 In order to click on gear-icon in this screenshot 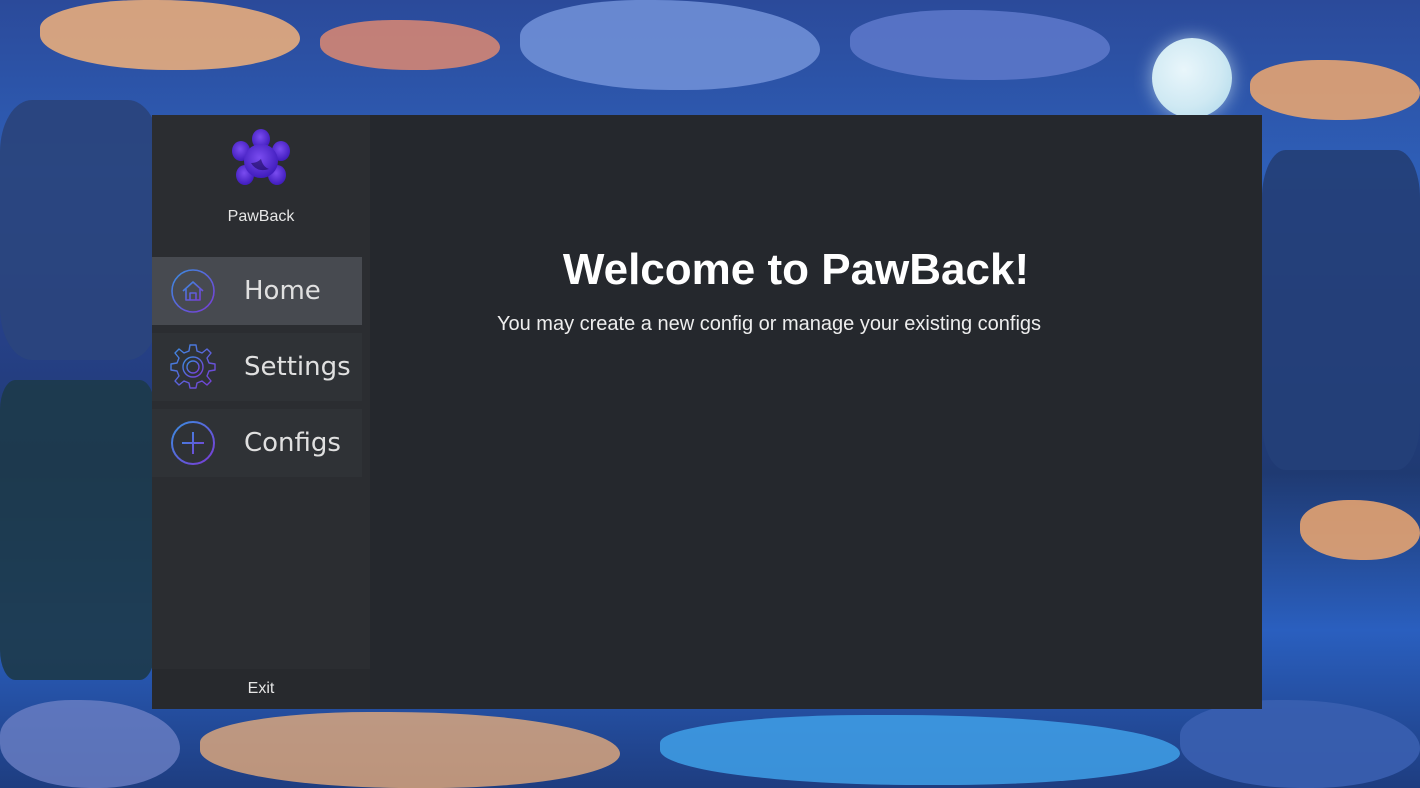, I will do `click(193, 366)`.